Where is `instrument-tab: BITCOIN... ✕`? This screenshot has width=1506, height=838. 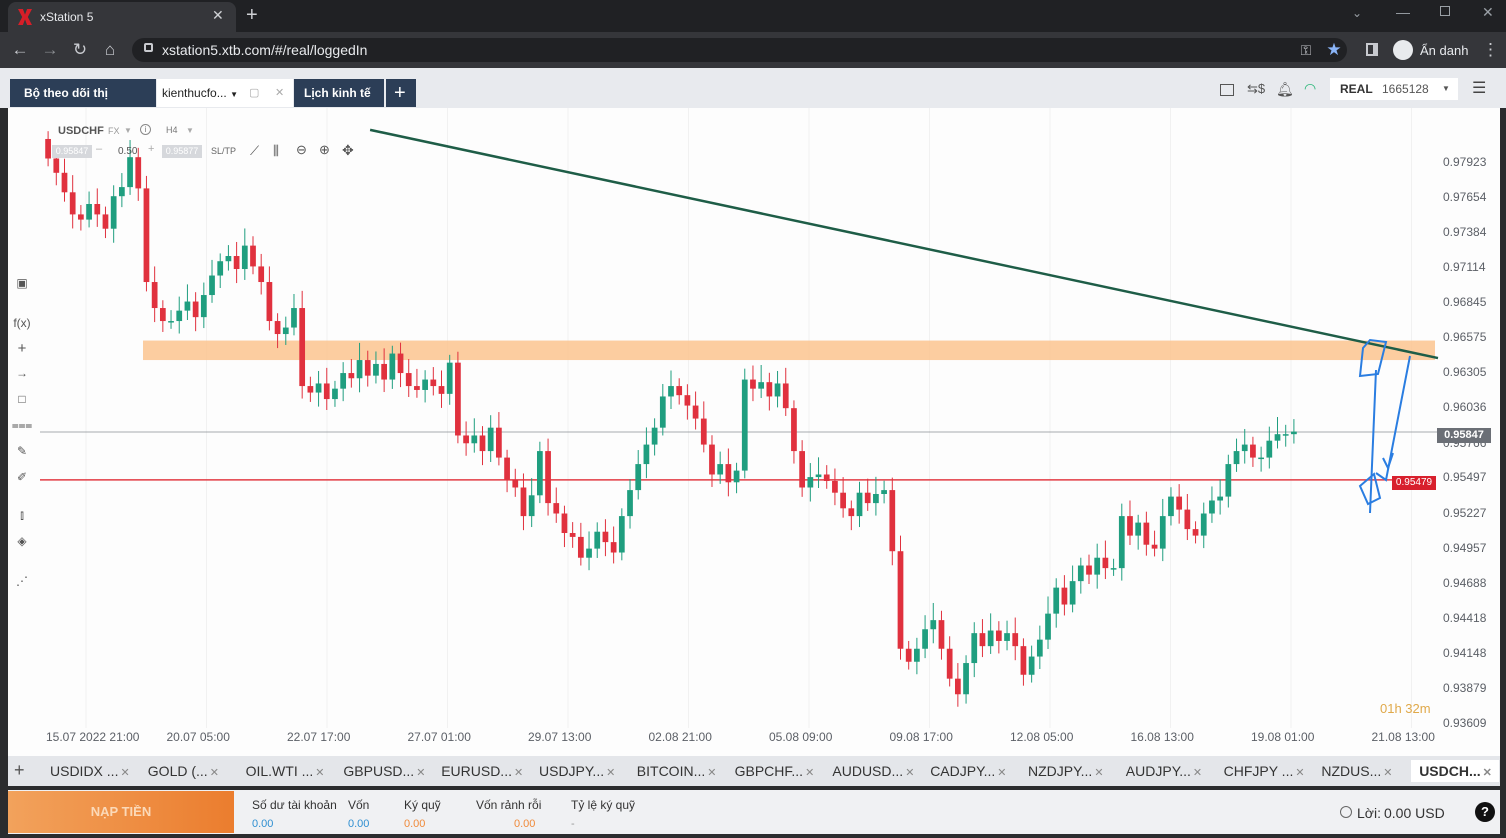 instrument-tab: BITCOIN... ✕ is located at coordinates (677, 771).